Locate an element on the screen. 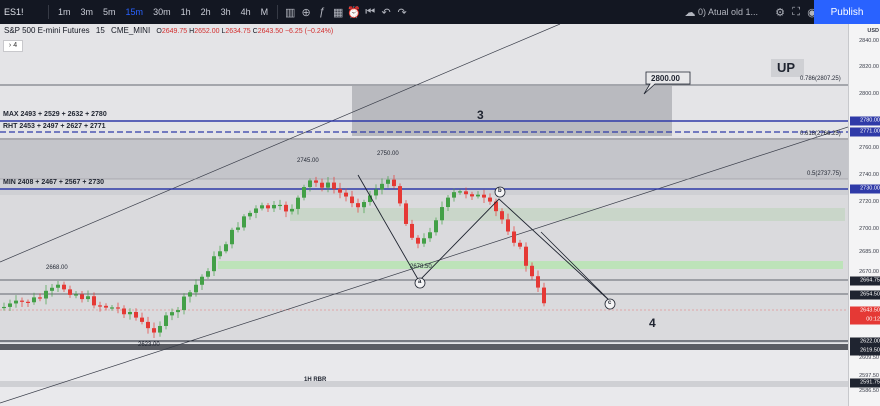 This screenshot has width=880, height=406. timeframe-3m: 3m is located at coordinates (87, 12).